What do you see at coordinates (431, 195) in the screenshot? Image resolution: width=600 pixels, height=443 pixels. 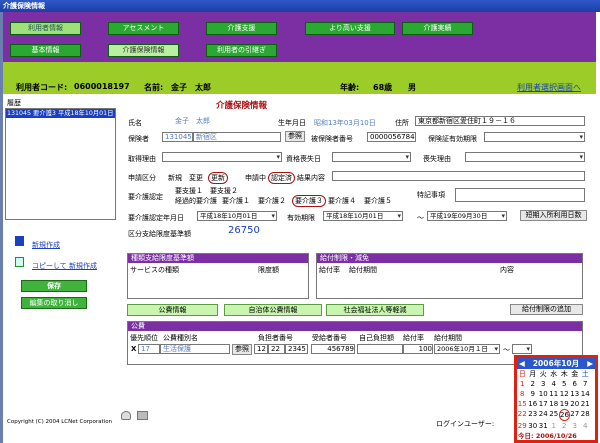 I see `special-notes-label: 特記事項` at bounding box center [431, 195].